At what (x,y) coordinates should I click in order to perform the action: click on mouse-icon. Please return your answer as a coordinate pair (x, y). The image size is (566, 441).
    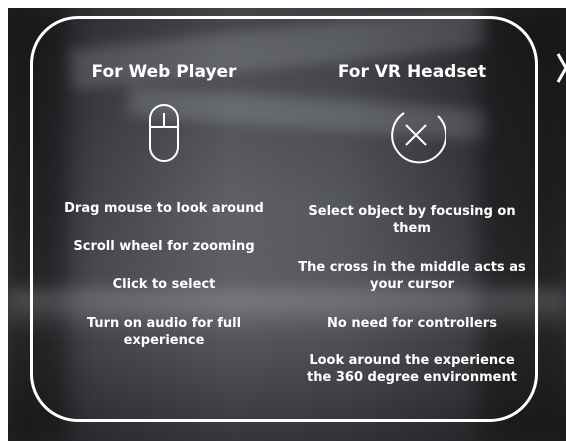
    Looking at the image, I should click on (164, 133).